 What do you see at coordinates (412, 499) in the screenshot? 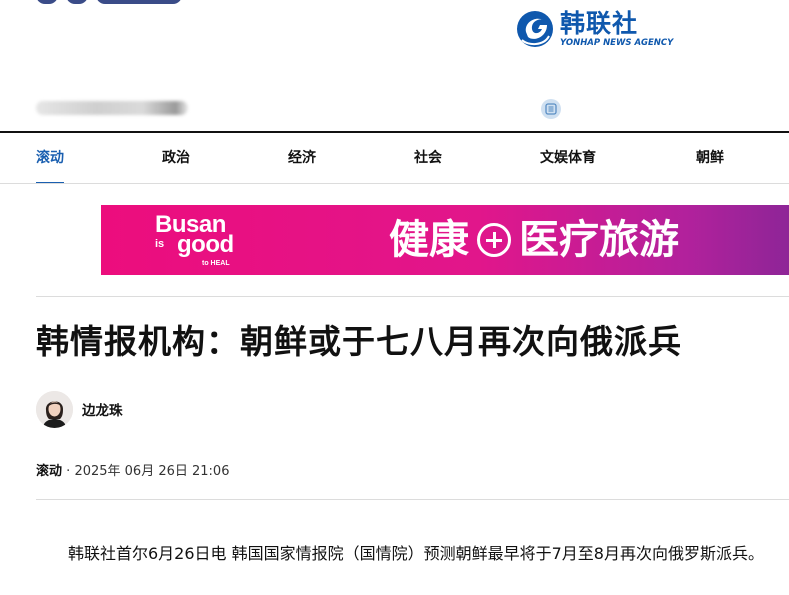
I see `meta-divider` at bounding box center [412, 499].